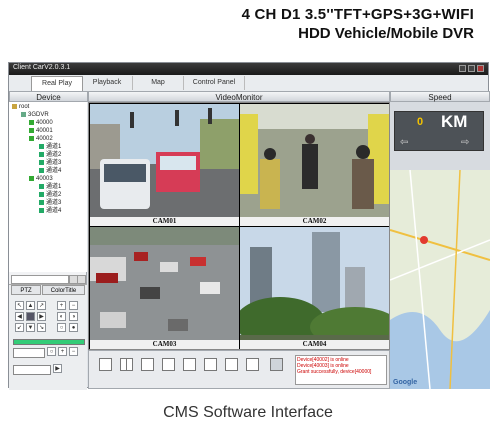  I want to click on tree-node-group: 3GDVR, so click(35, 115).